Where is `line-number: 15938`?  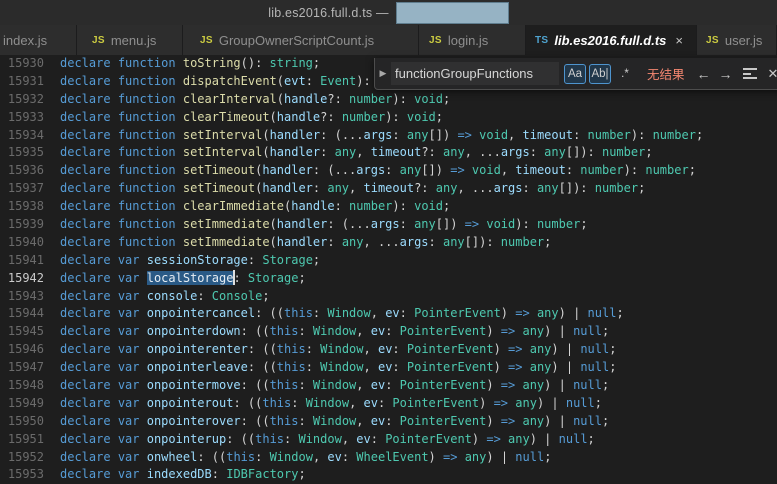
line-number: 15938 is located at coordinates (25, 206).